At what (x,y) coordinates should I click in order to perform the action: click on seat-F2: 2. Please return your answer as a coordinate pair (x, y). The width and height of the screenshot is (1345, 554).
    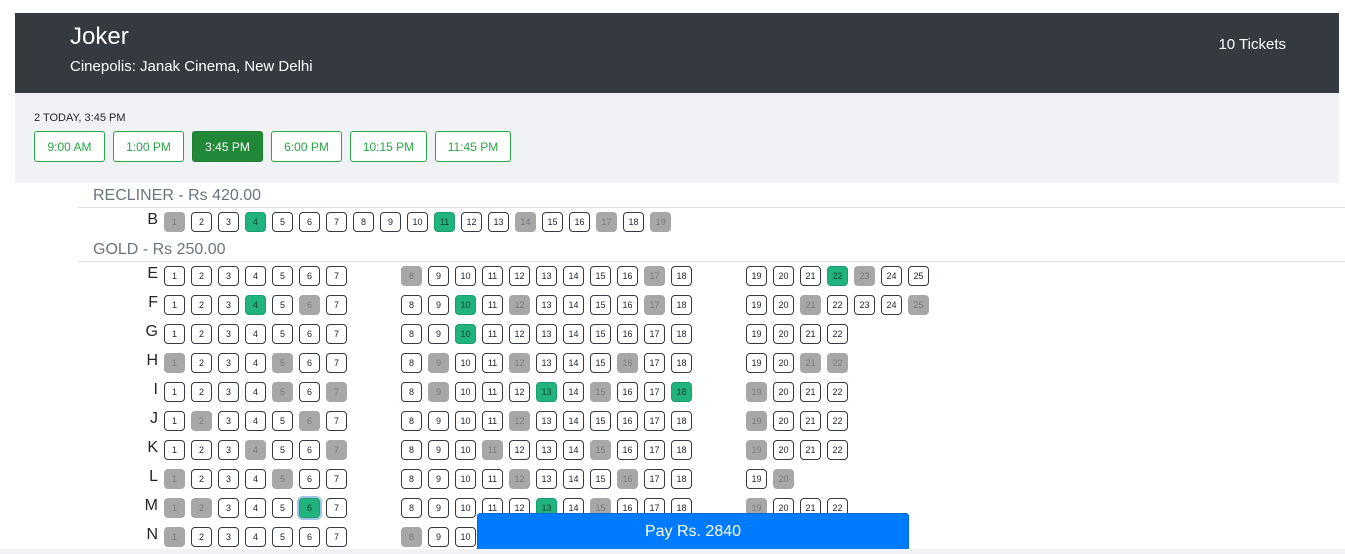
    Looking at the image, I should click on (201, 305).